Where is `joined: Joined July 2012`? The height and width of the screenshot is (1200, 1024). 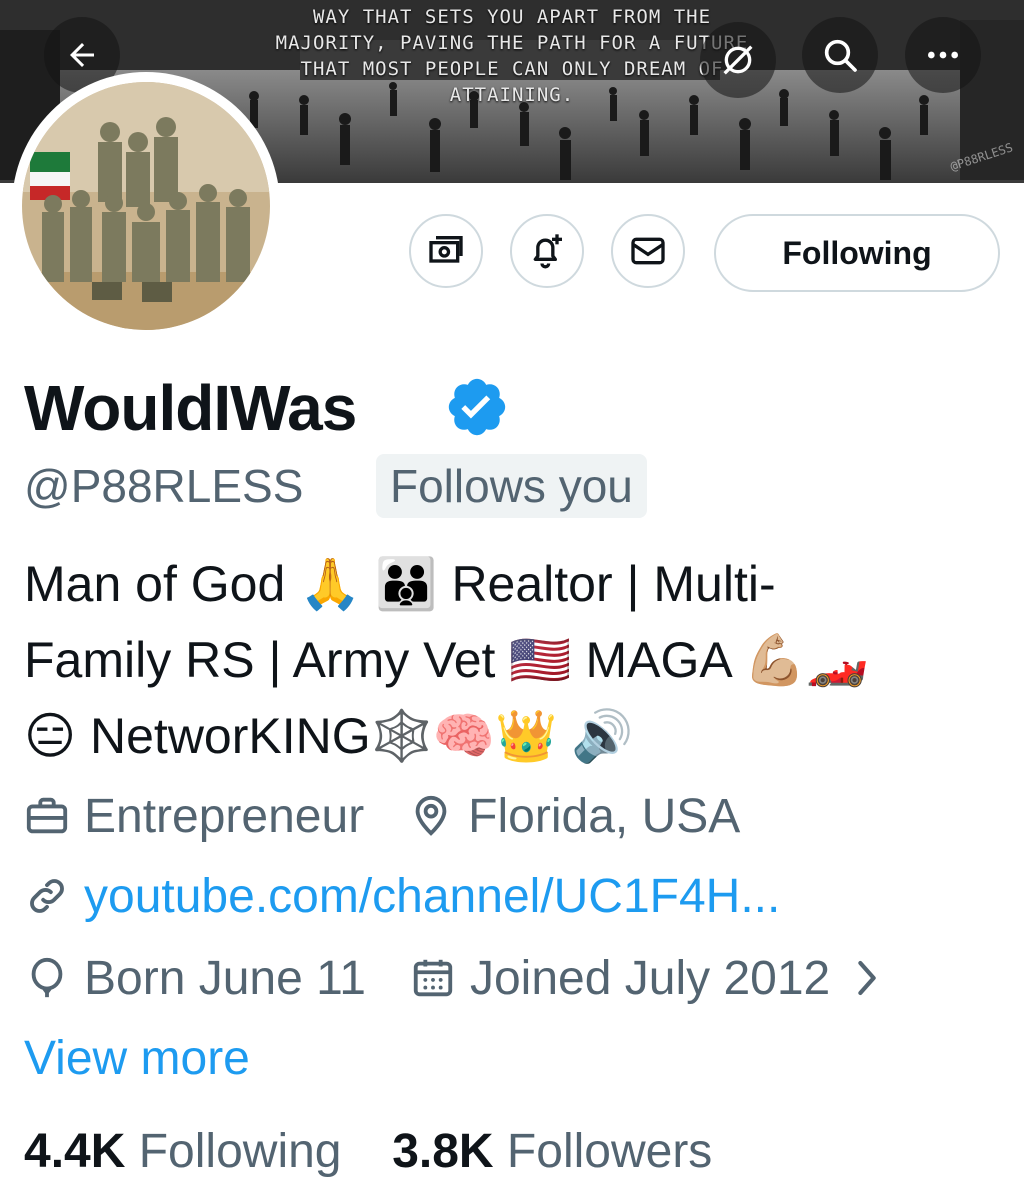 joined: Joined July 2012 is located at coordinates (646, 978).